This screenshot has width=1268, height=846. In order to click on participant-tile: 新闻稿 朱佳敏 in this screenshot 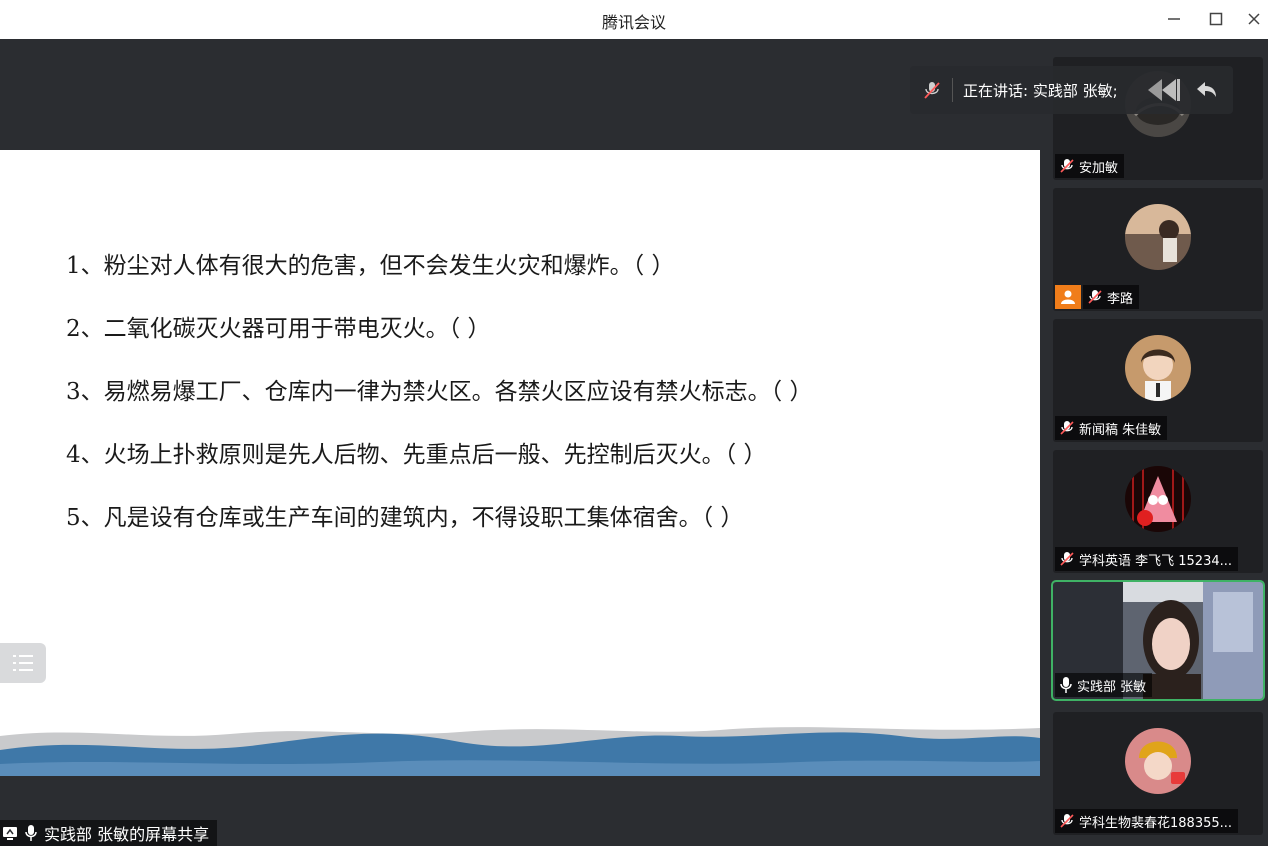, I will do `click(1158, 380)`.